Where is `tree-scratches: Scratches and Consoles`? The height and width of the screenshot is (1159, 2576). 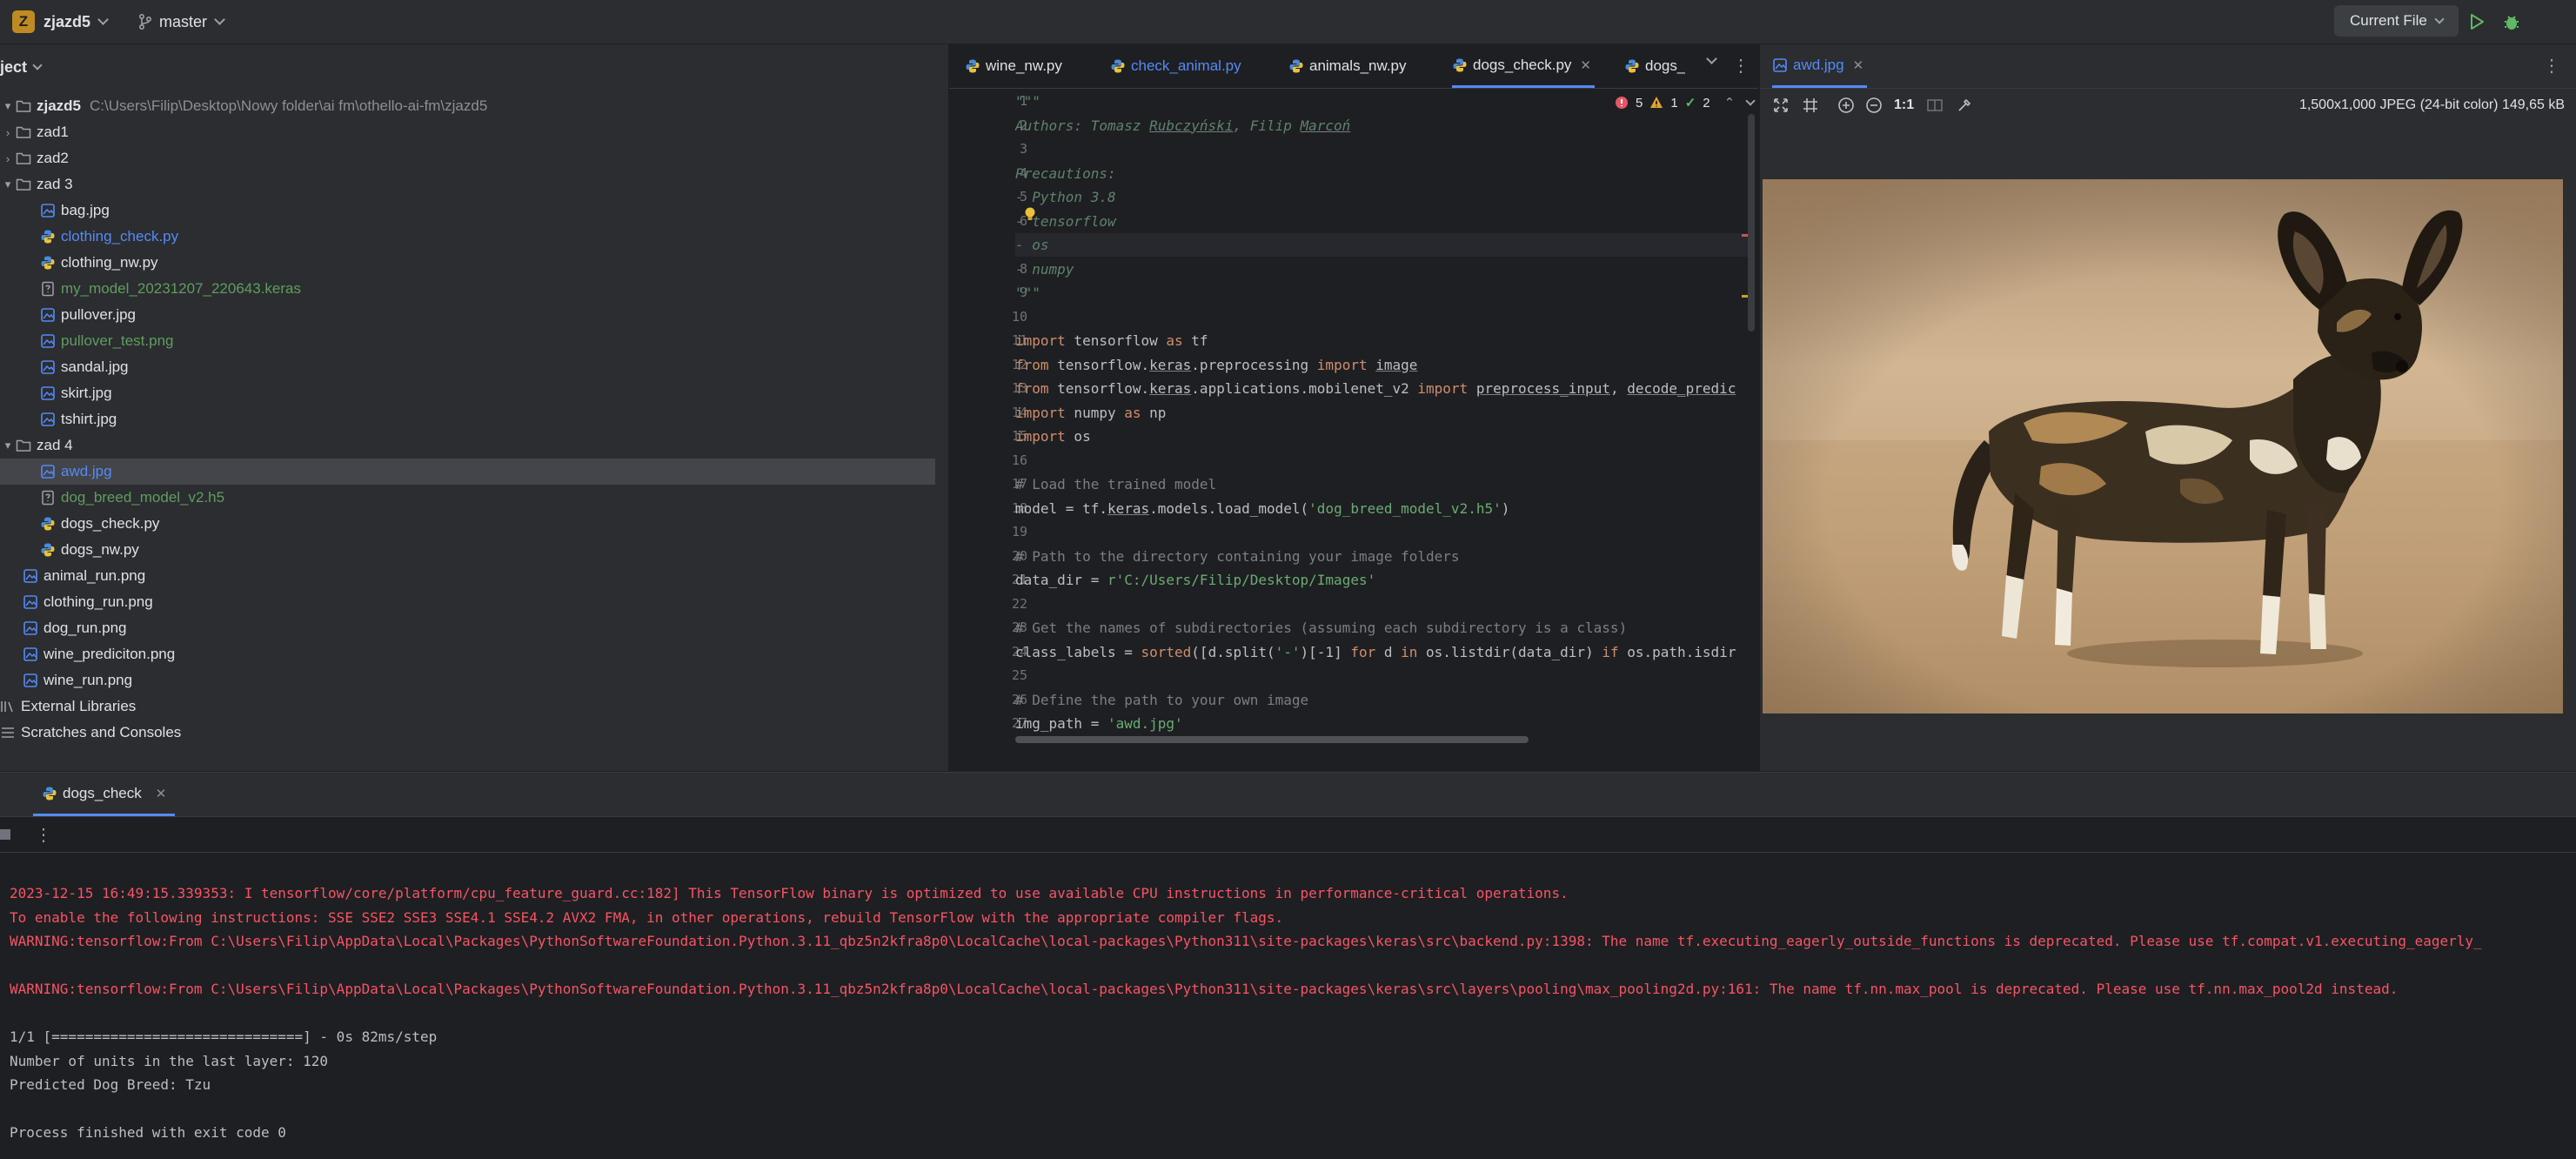 tree-scratches: Scratches and Consoles is located at coordinates (468, 733).